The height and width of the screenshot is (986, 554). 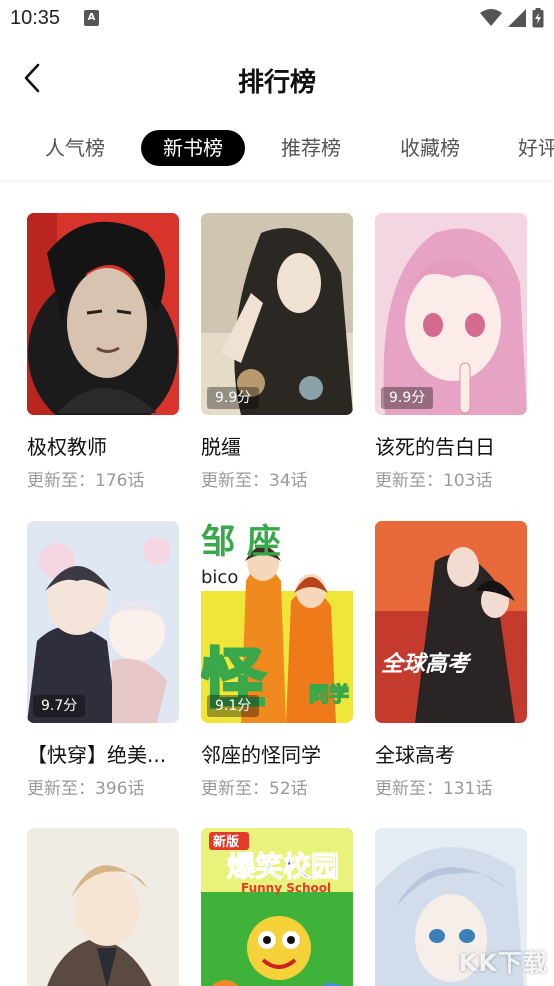 What do you see at coordinates (193, 148) in the screenshot?
I see `tab-new-books: 新书榜` at bounding box center [193, 148].